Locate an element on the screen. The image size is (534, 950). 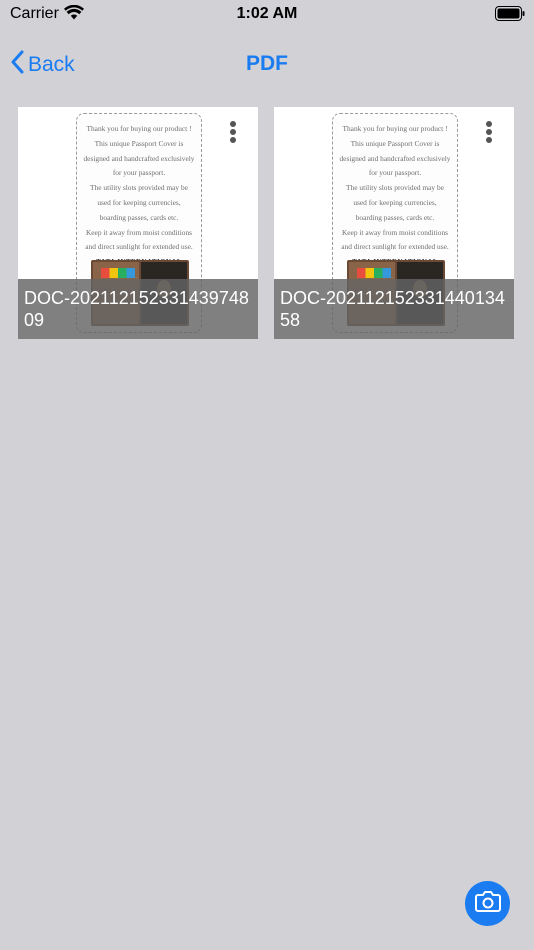
status-time: 1:02 AM is located at coordinates (267, 13).